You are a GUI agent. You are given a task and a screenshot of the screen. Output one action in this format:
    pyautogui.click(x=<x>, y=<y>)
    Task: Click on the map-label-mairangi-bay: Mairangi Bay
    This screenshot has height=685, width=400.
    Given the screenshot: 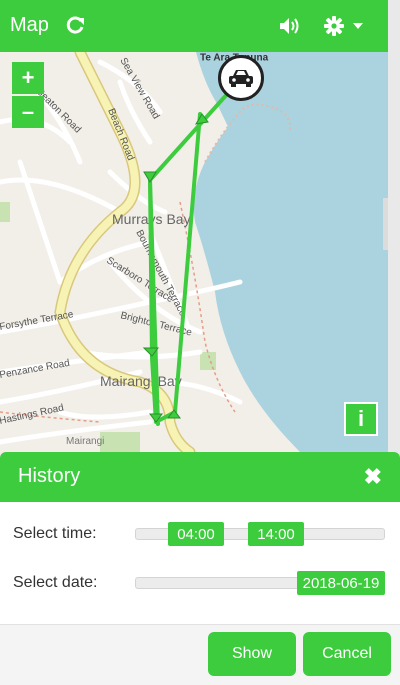 What is the action you would take?
    pyautogui.click(x=141, y=381)
    